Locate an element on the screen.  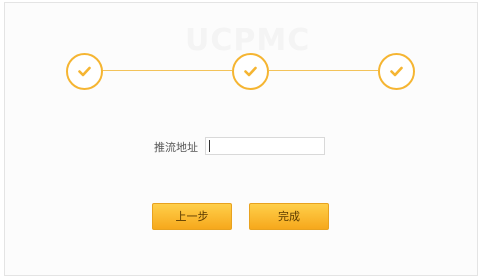
step-2-complete is located at coordinates (250, 71).